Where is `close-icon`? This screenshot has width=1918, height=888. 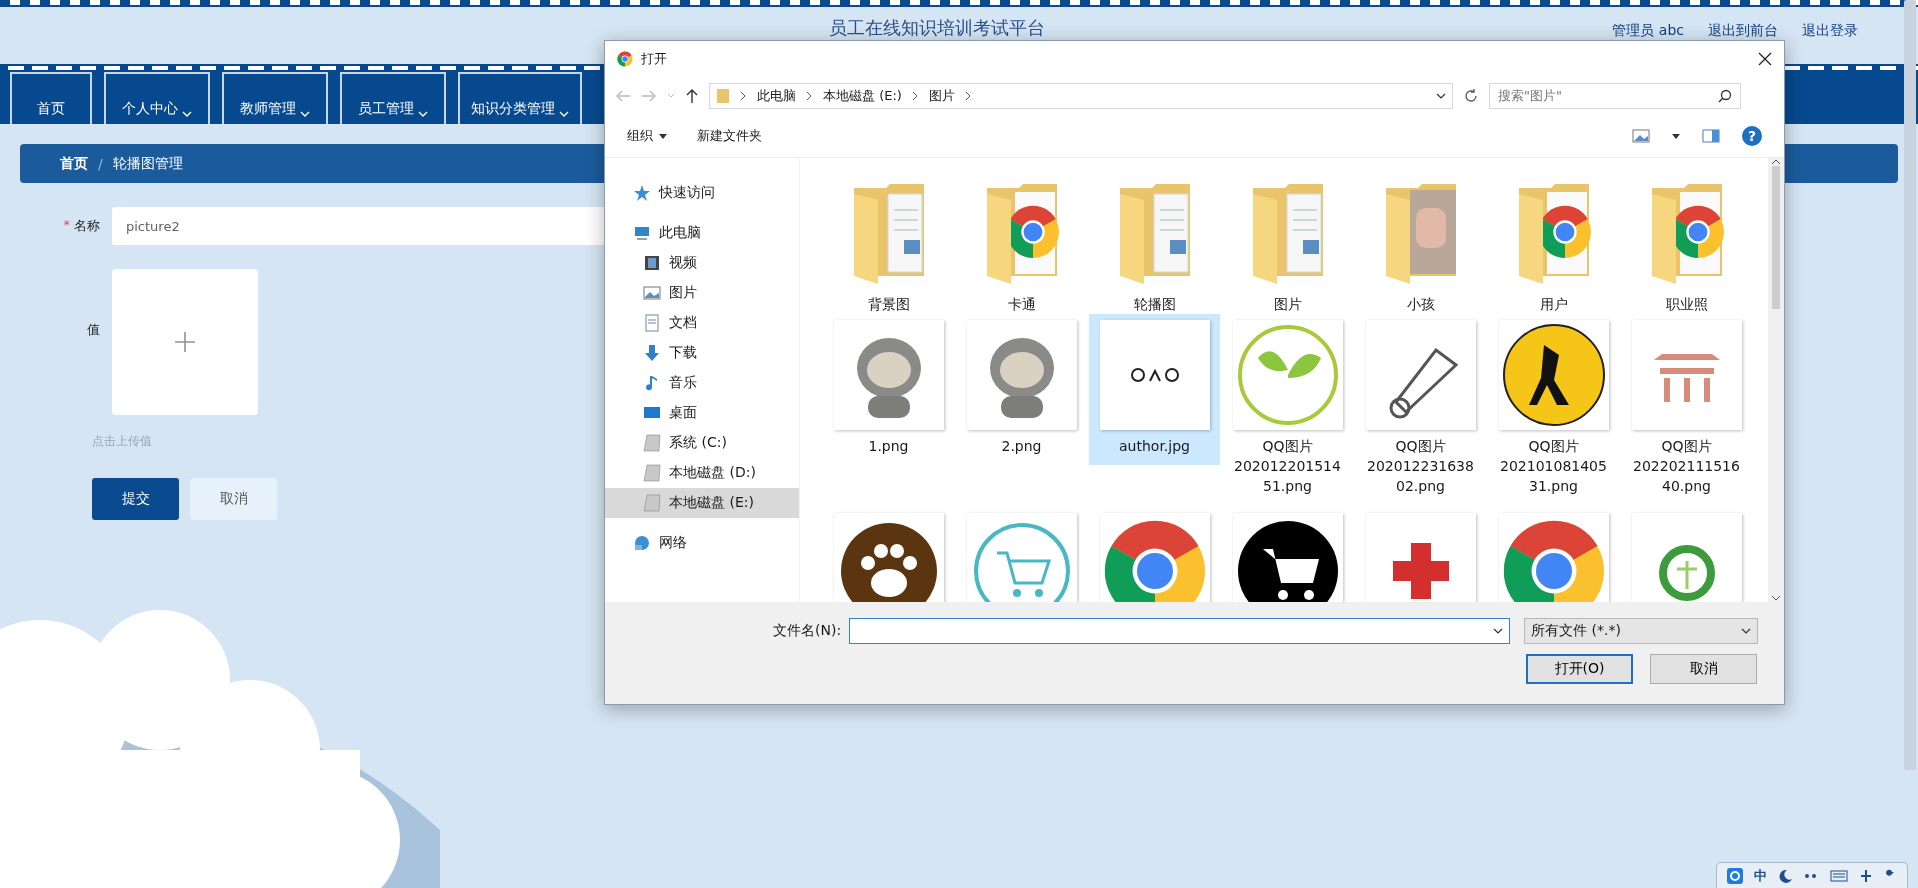 close-icon is located at coordinates (1765, 59).